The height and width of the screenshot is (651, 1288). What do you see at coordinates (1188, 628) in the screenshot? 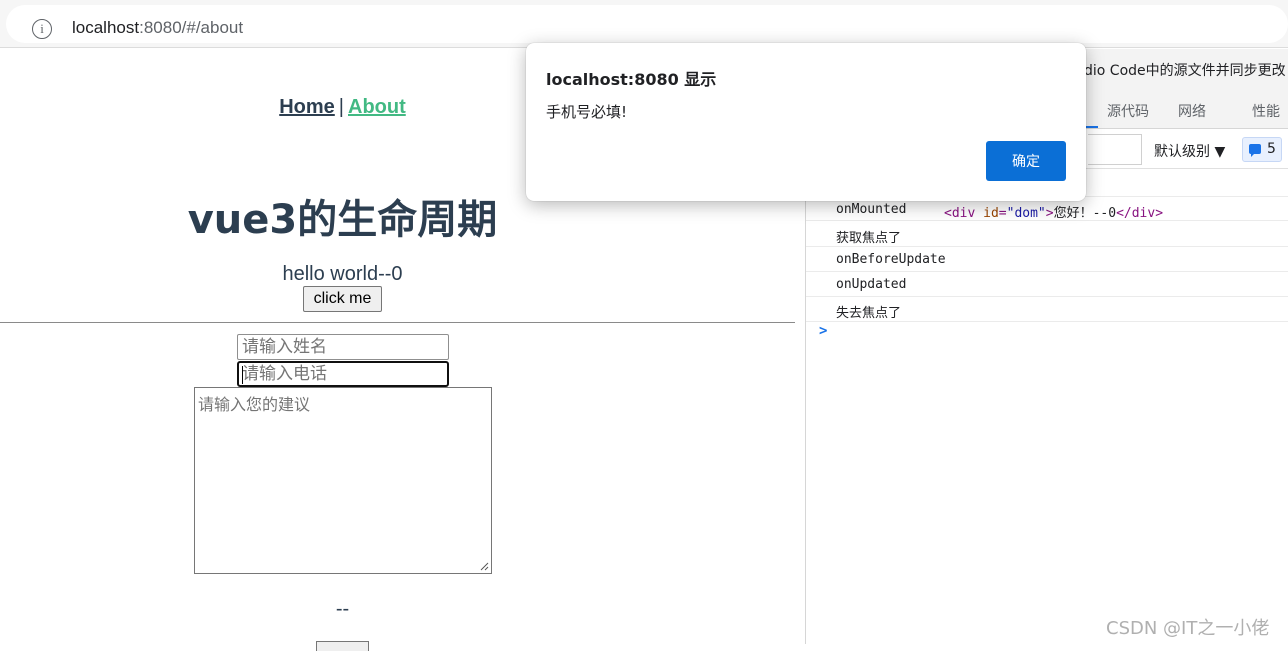
I see `watermark: CSDN @IT之一小佬` at bounding box center [1188, 628].